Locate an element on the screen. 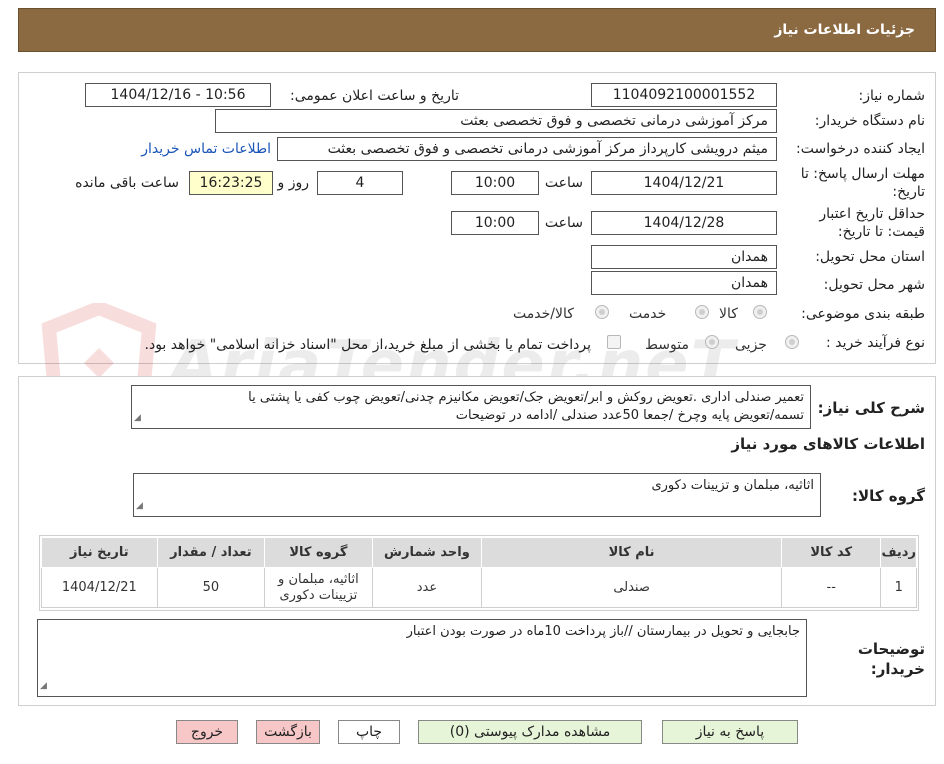  exit-button: خروج is located at coordinates (207, 732).